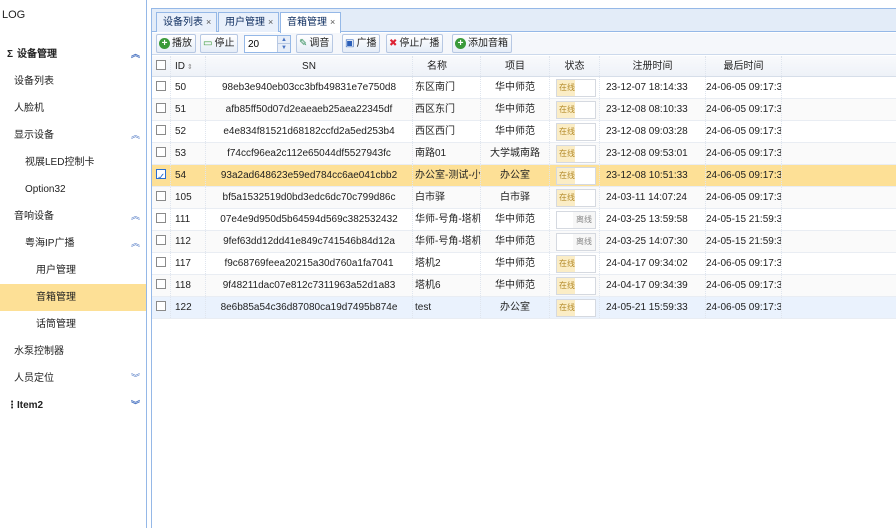  What do you see at coordinates (56, 324) in the screenshot?
I see `sidebar-item-label: 话筒管理` at bounding box center [56, 324].